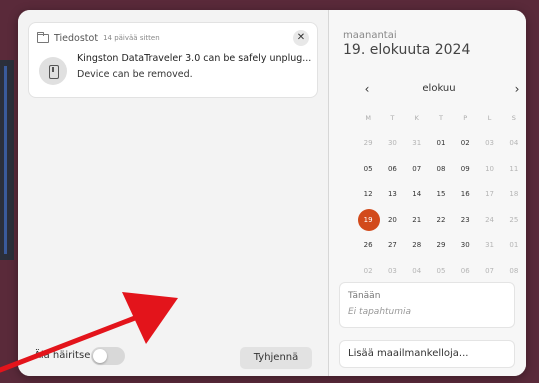 The width and height of the screenshot is (539, 383). Describe the element at coordinates (368, 245) in the screenshot. I see `calendar-day: 26` at that location.